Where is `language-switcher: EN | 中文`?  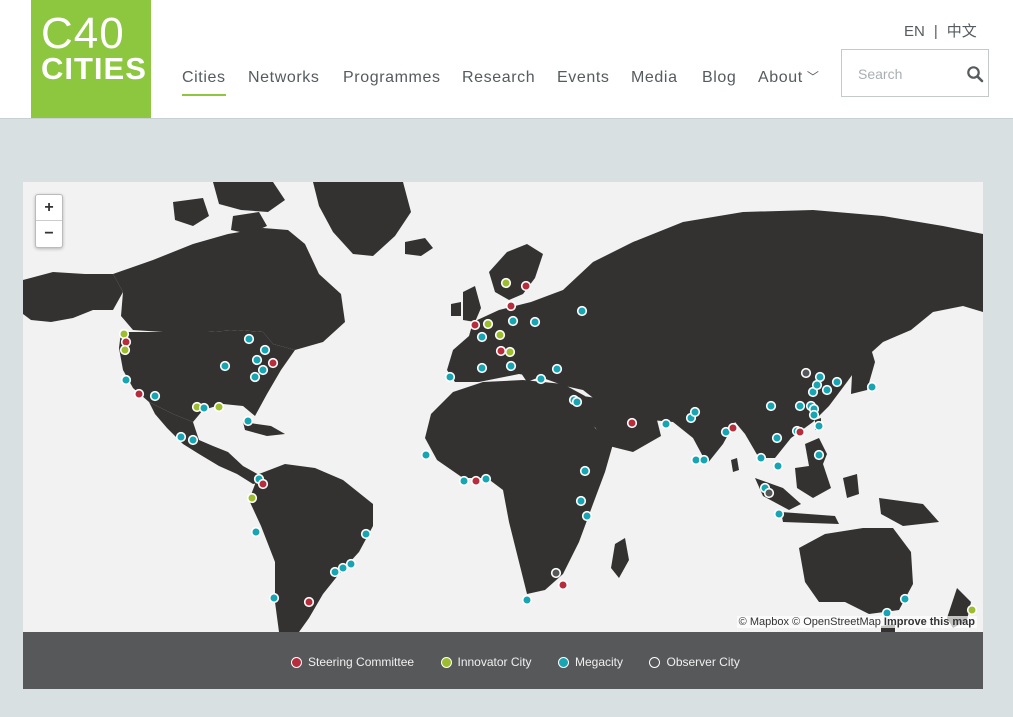
language-switcher: EN | 中文 is located at coordinates (940, 30).